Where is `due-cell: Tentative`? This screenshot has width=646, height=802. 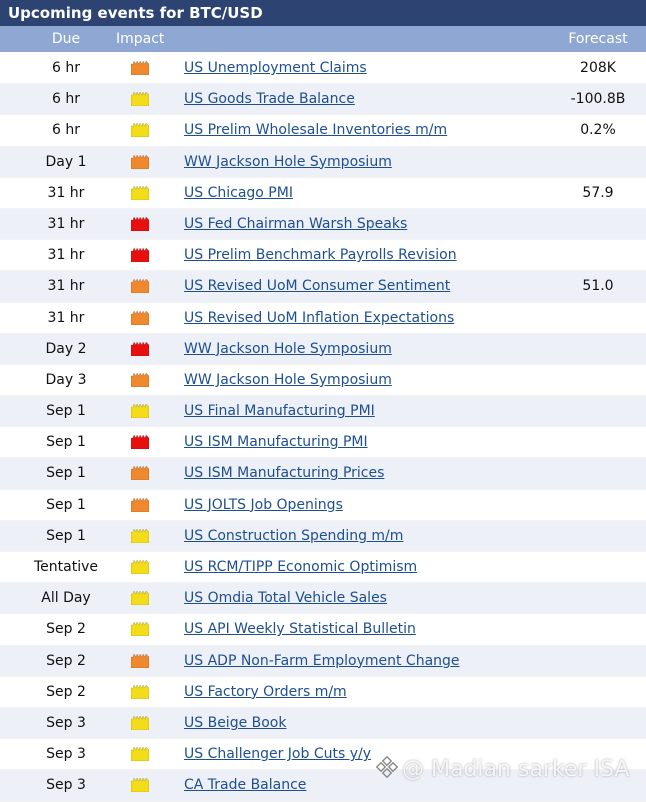 due-cell: Tentative is located at coordinates (65, 567).